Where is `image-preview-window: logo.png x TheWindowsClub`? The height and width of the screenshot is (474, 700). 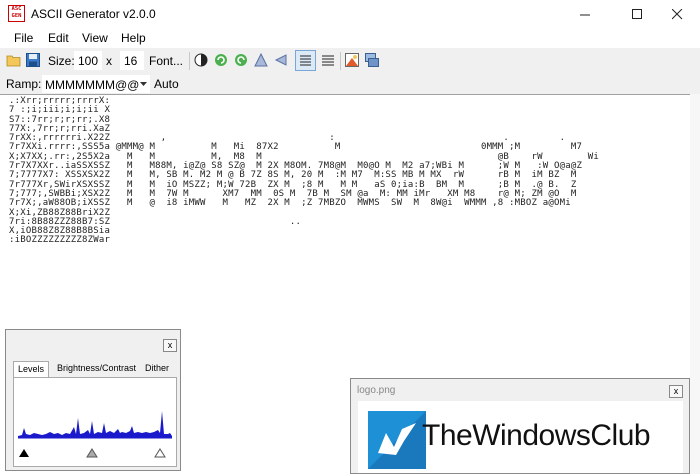
image-preview-window: logo.png x TheWindowsClub is located at coordinates (520, 426).